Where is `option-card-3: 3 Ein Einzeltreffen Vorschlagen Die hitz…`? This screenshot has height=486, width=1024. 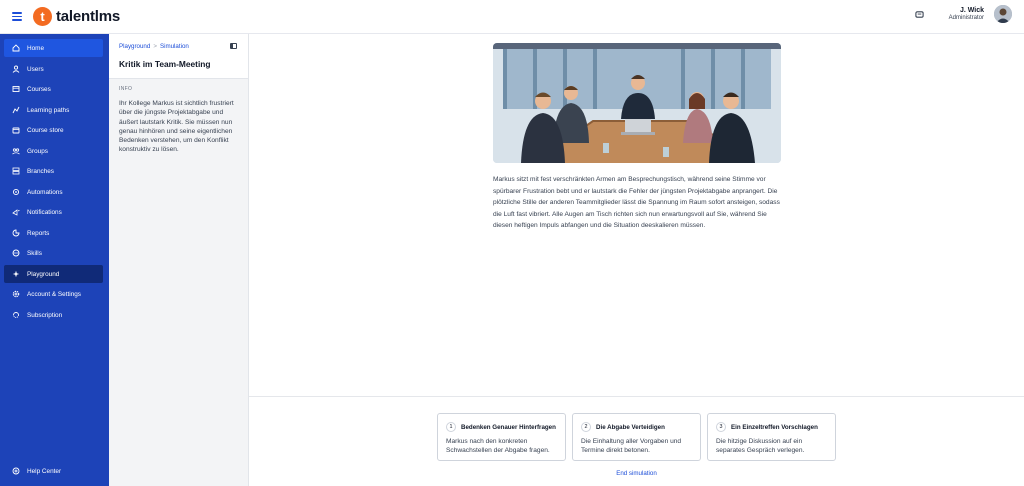 option-card-3: 3 Ein Einzeltreffen Vorschlagen Die hitz… is located at coordinates (771, 437).